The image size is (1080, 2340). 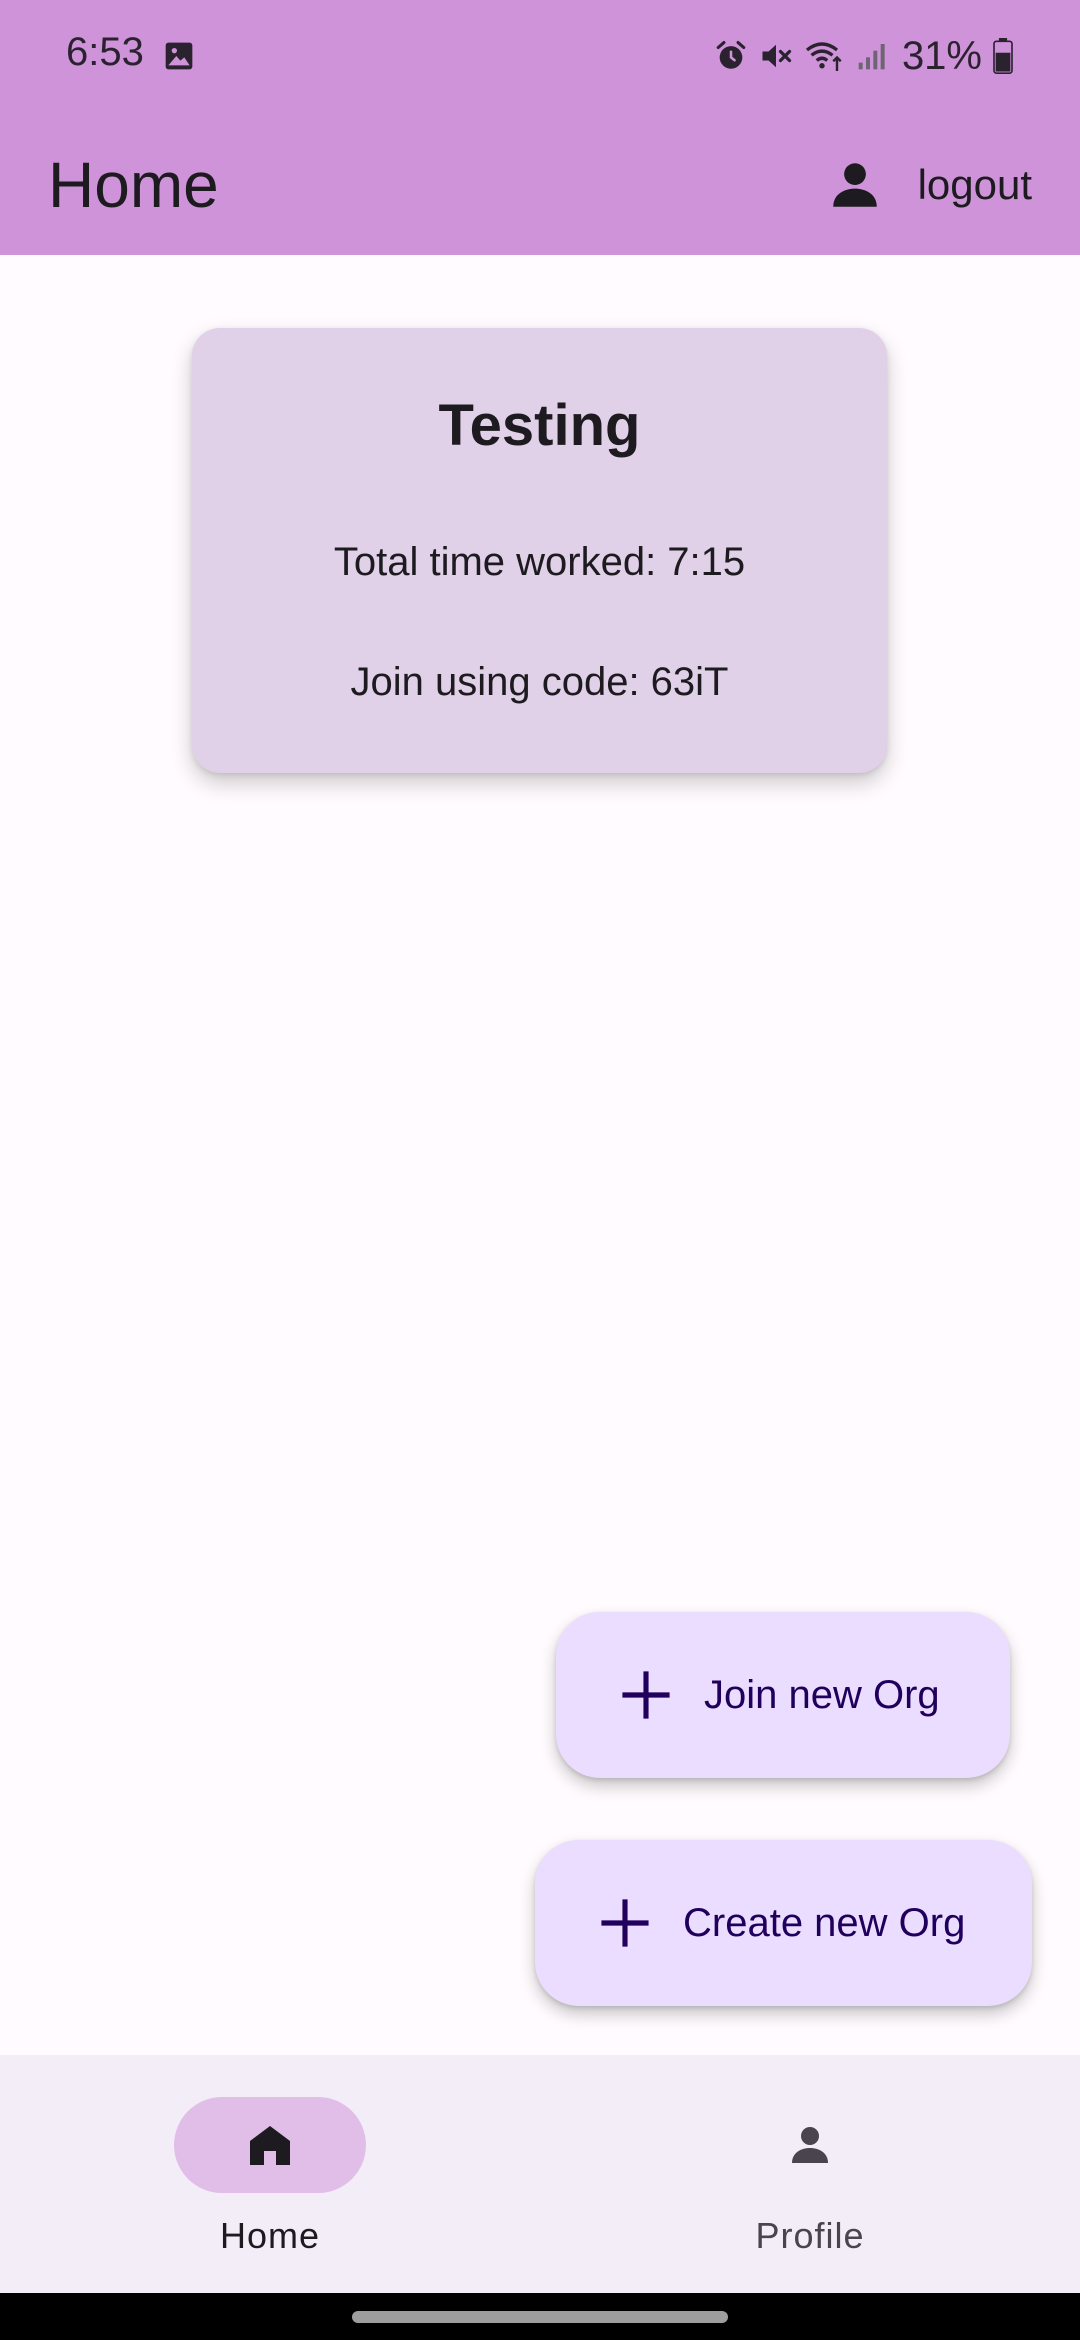 I want to click on bottom-navigation: Home Profile, so click(x=540, y=2174).